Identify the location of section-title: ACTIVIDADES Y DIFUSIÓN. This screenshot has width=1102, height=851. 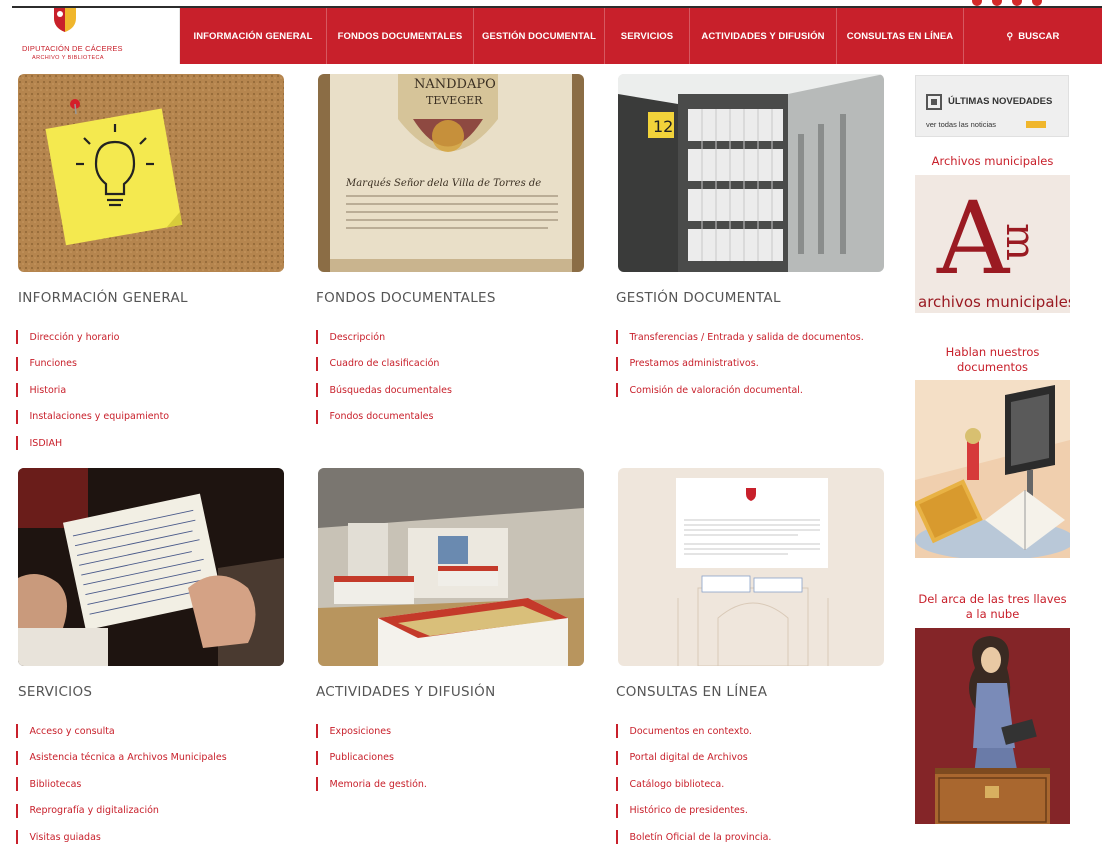
(405, 692).